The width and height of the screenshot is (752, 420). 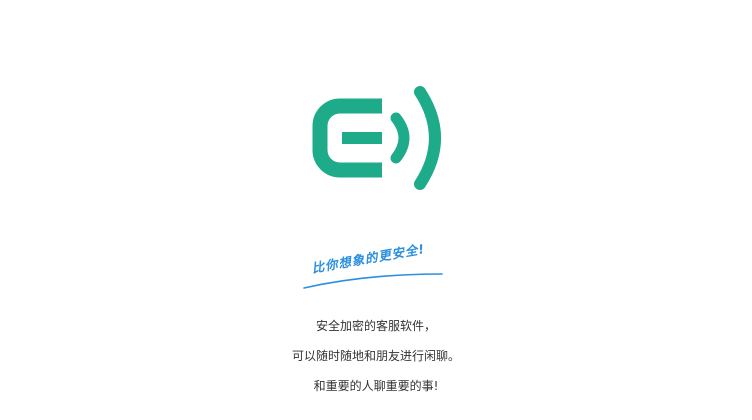 What do you see at coordinates (376, 386) in the screenshot?
I see `description-line-3: 和重要的人聊重要的事!` at bounding box center [376, 386].